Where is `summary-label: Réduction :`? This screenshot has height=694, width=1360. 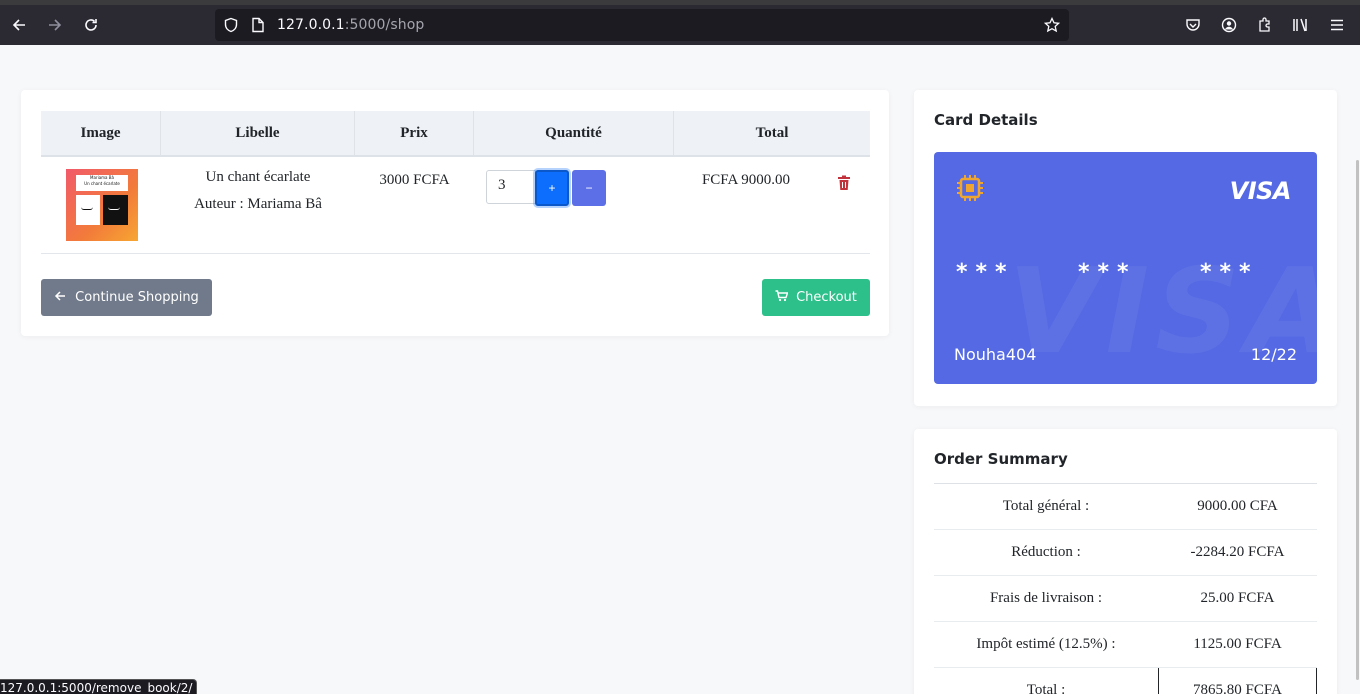 summary-label: Réduction : is located at coordinates (1046, 552).